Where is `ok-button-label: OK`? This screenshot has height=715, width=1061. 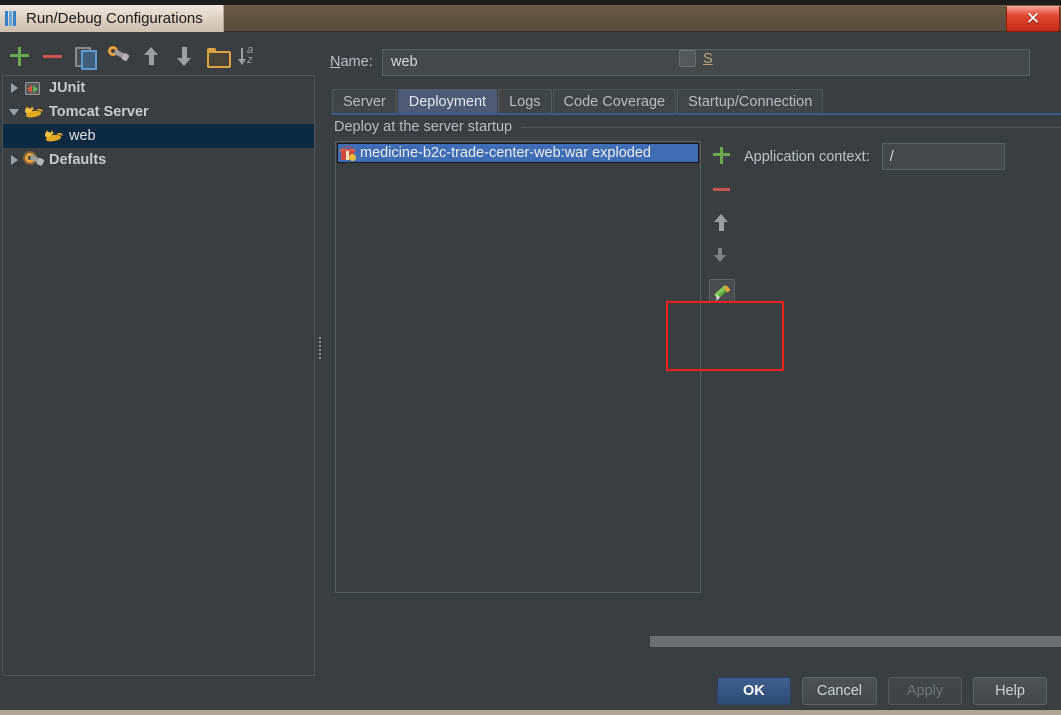 ok-button-label: OK is located at coordinates (753, 691).